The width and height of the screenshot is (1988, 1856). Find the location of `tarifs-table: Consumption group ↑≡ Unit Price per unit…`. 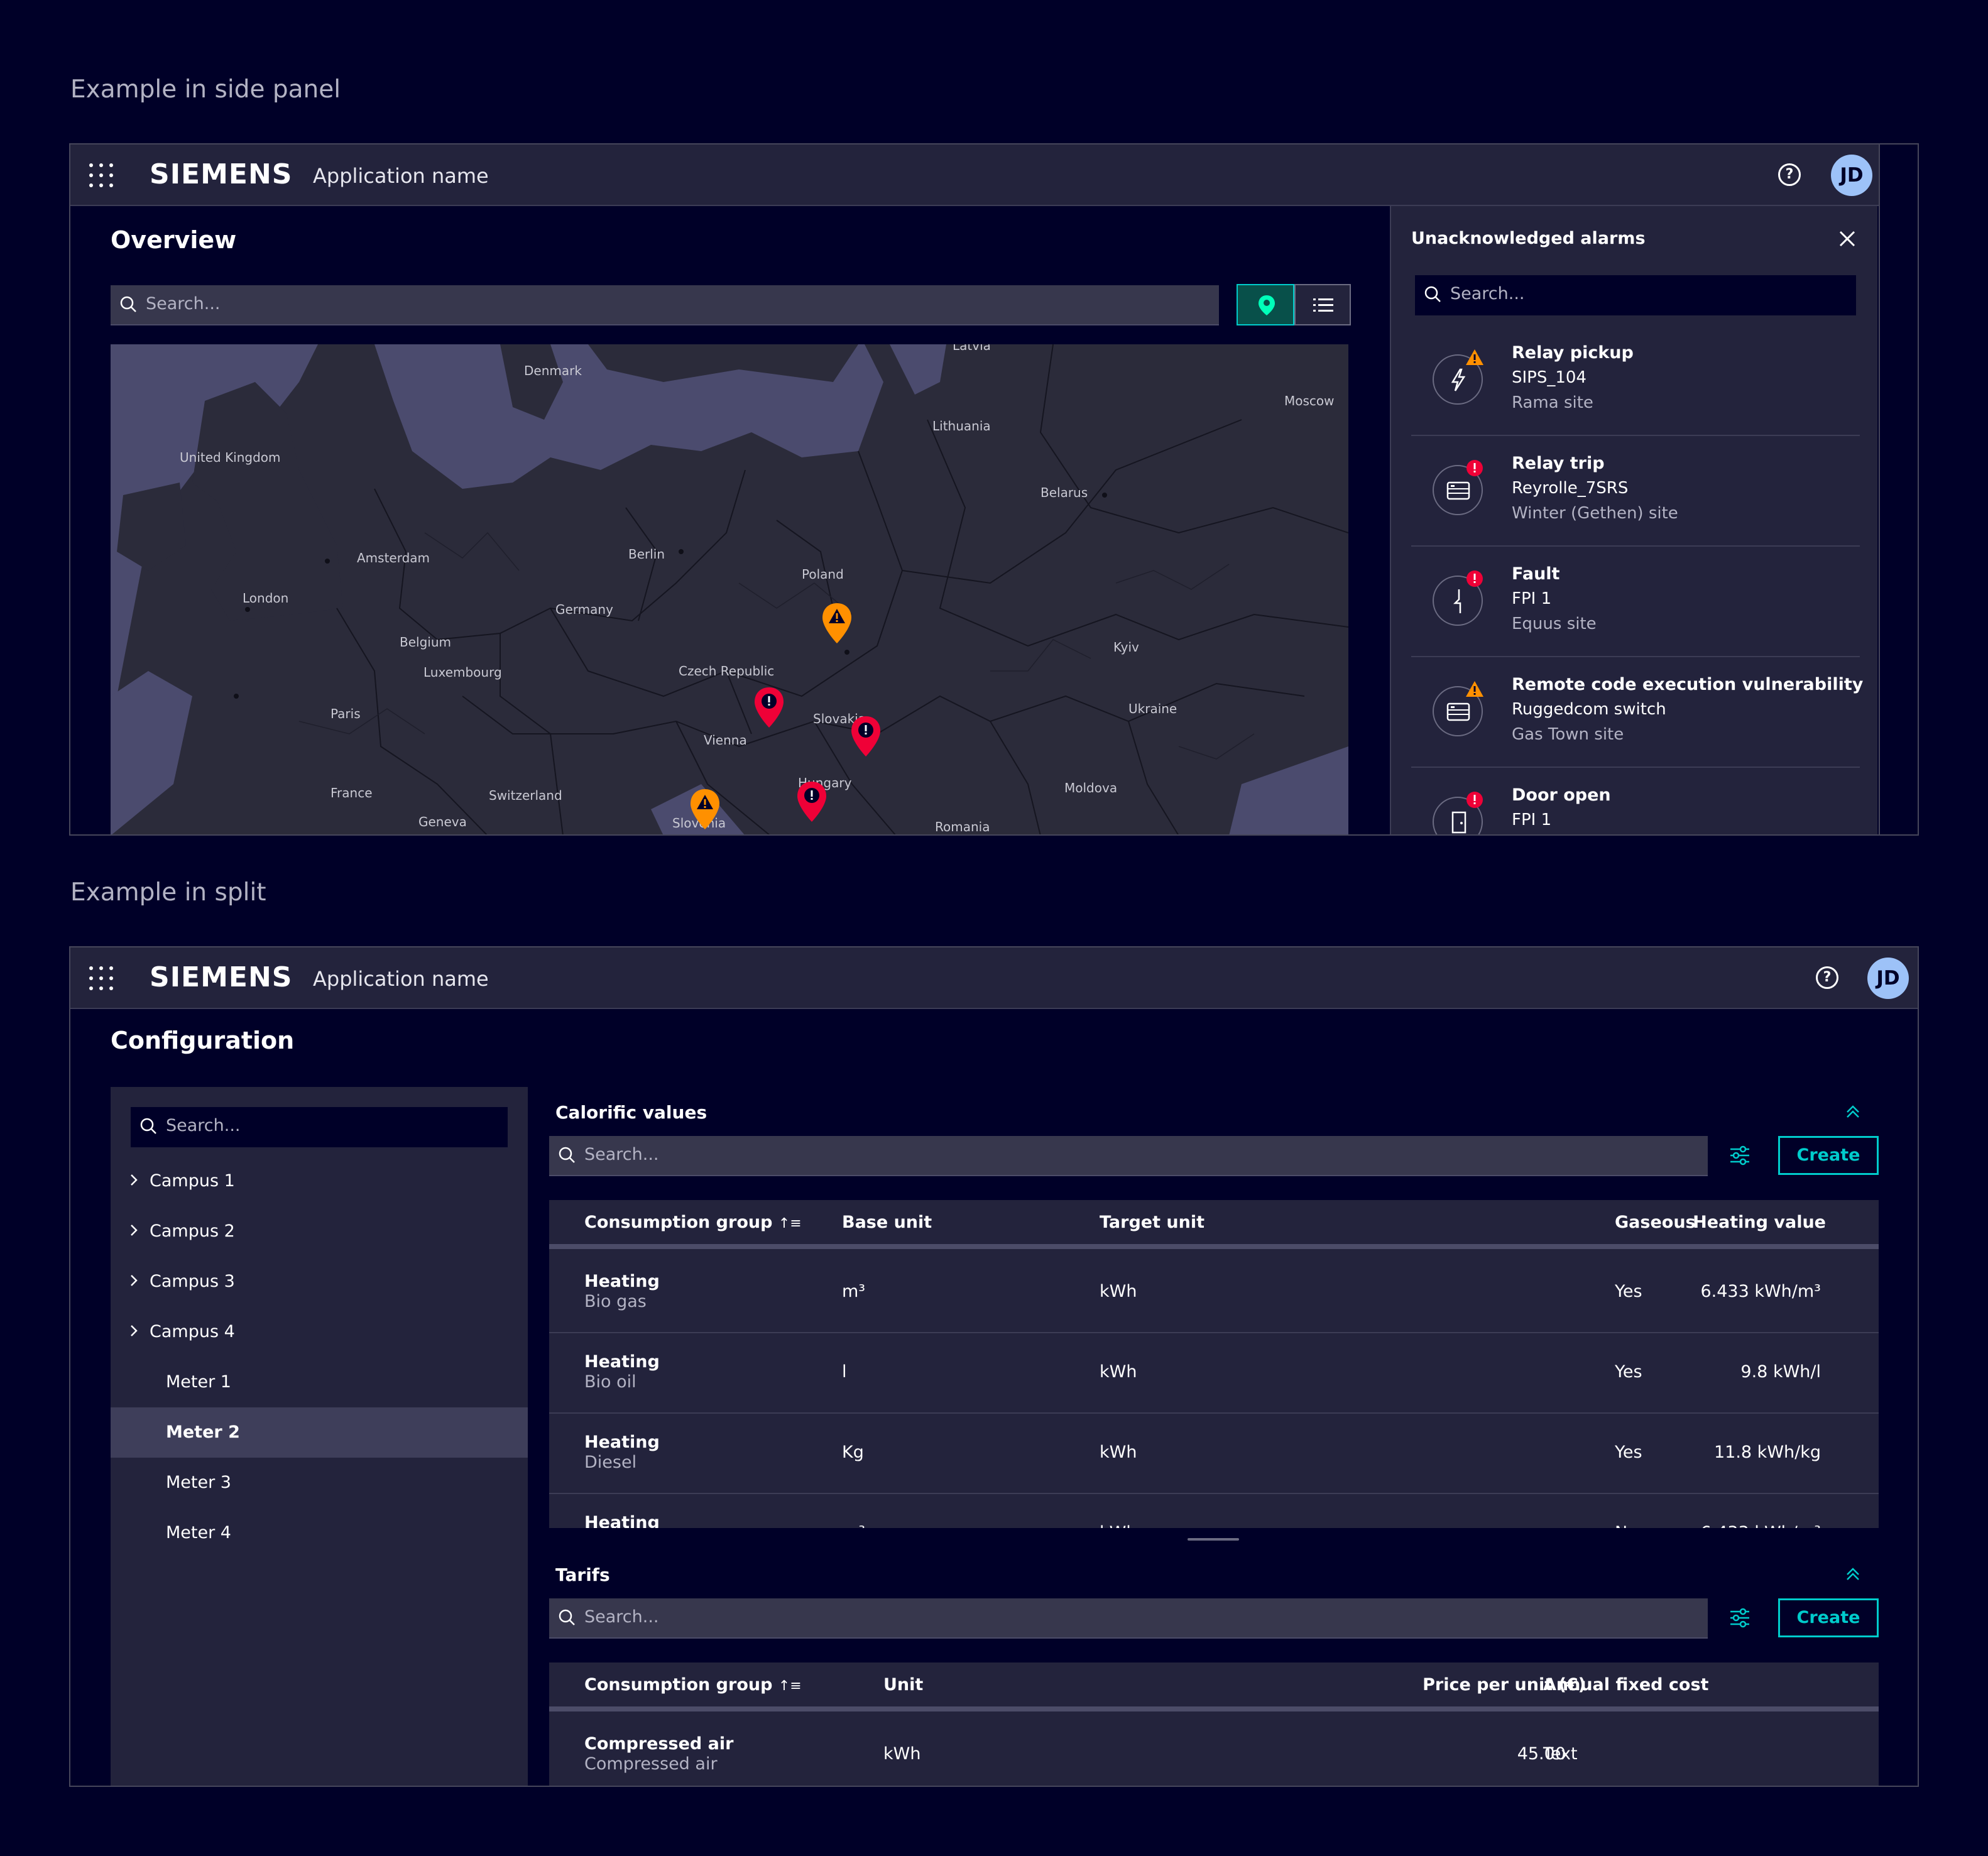

tarifs-table: Consumption group ↑≡ Unit Price per unit… is located at coordinates (1214, 1724).